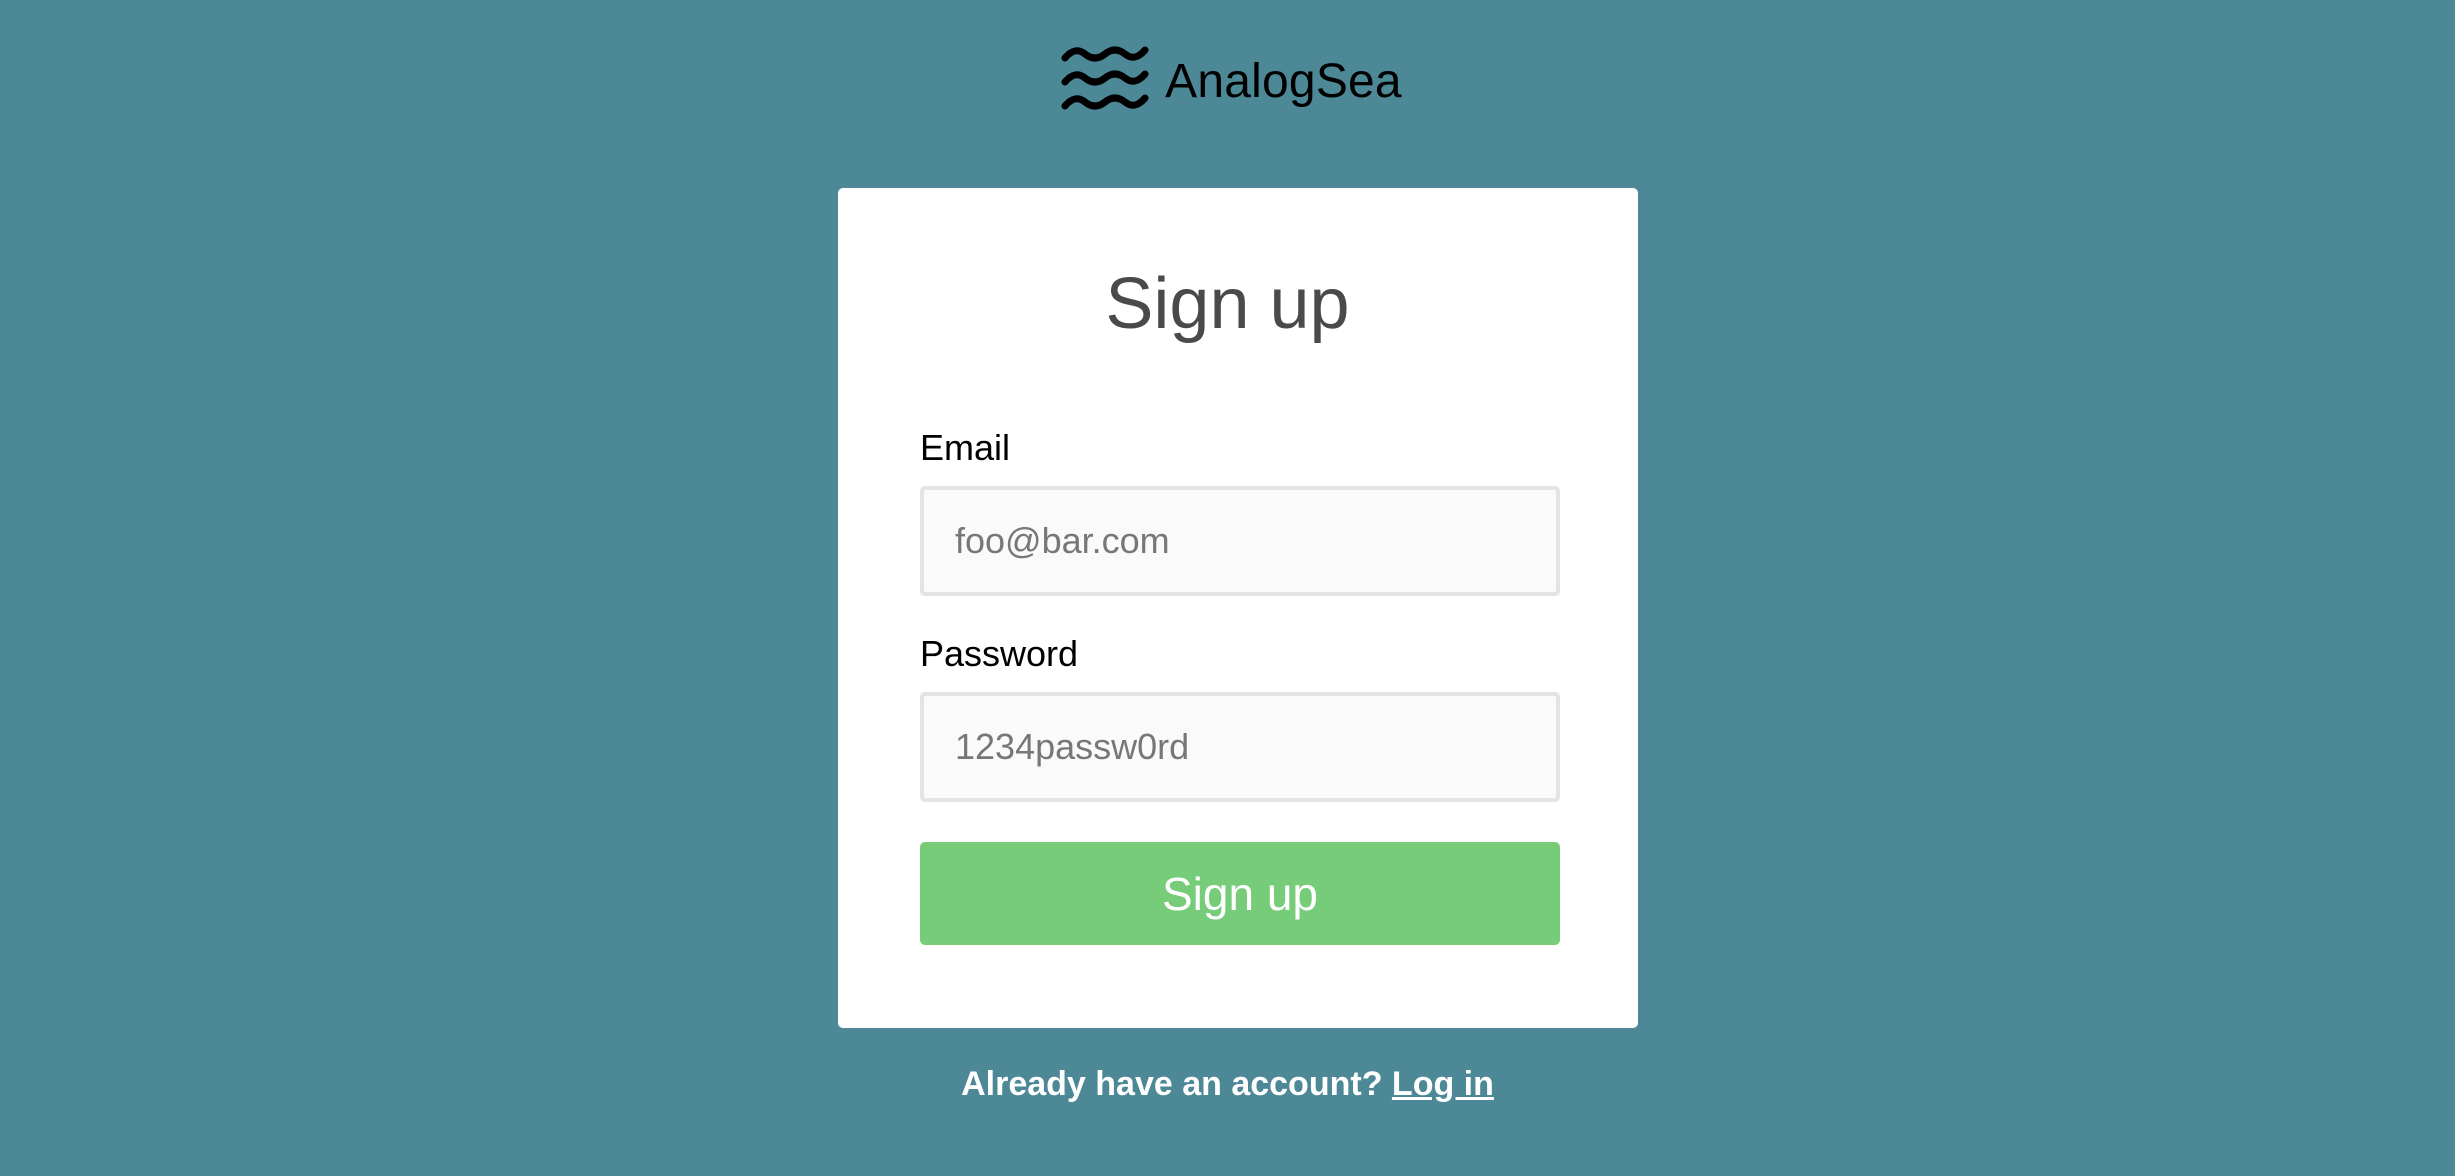  I want to click on brand-header: AnalogSea, so click(1227, 81).